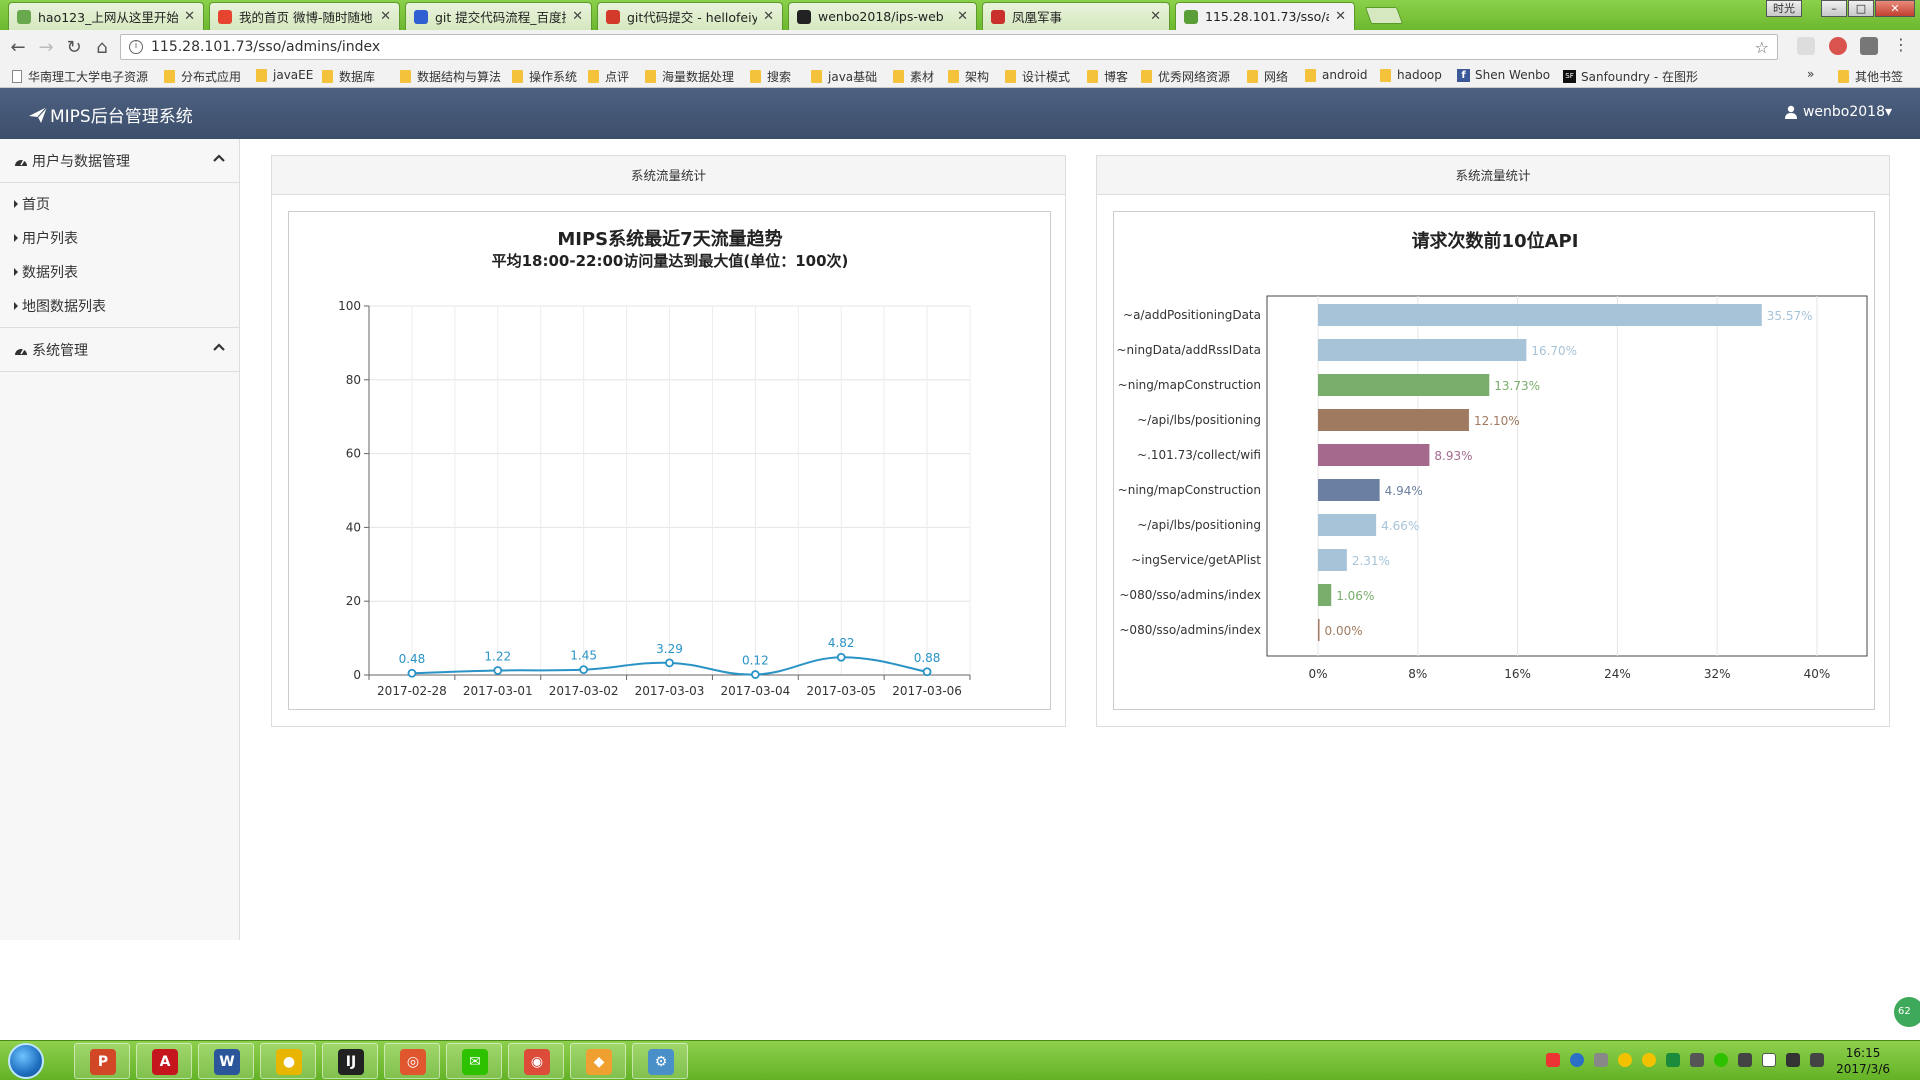 Image resolution: width=1920 pixels, height=1080 pixels. Describe the element at coordinates (1697, 1060) in the screenshot. I see `volume-icon` at that location.